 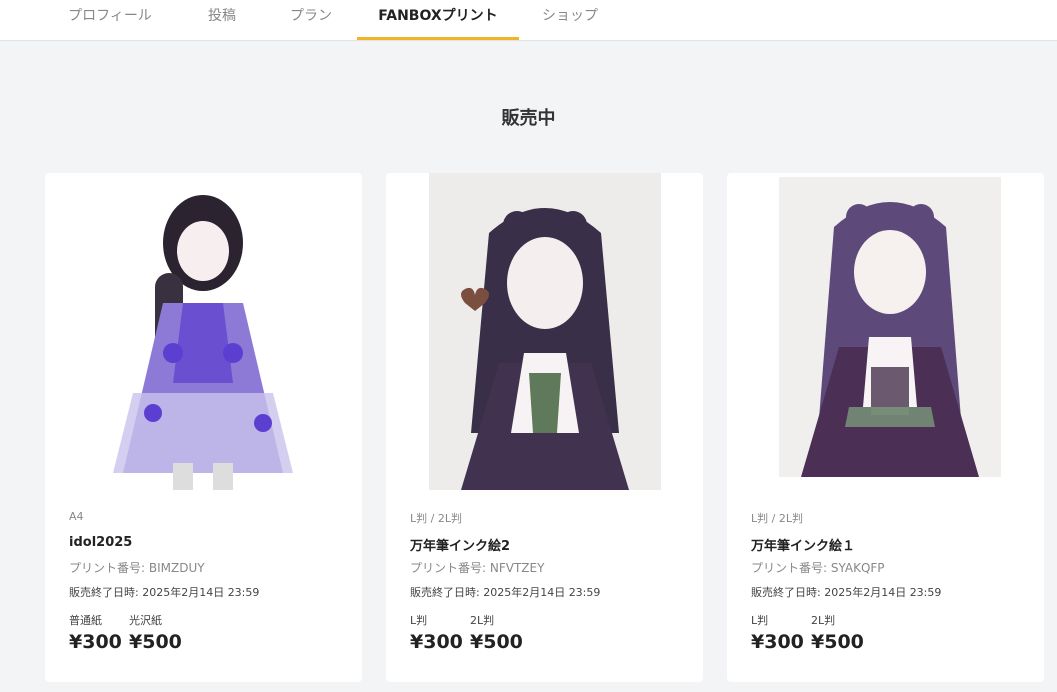 What do you see at coordinates (85, 620) in the screenshot?
I see `option-label: 普通紙` at bounding box center [85, 620].